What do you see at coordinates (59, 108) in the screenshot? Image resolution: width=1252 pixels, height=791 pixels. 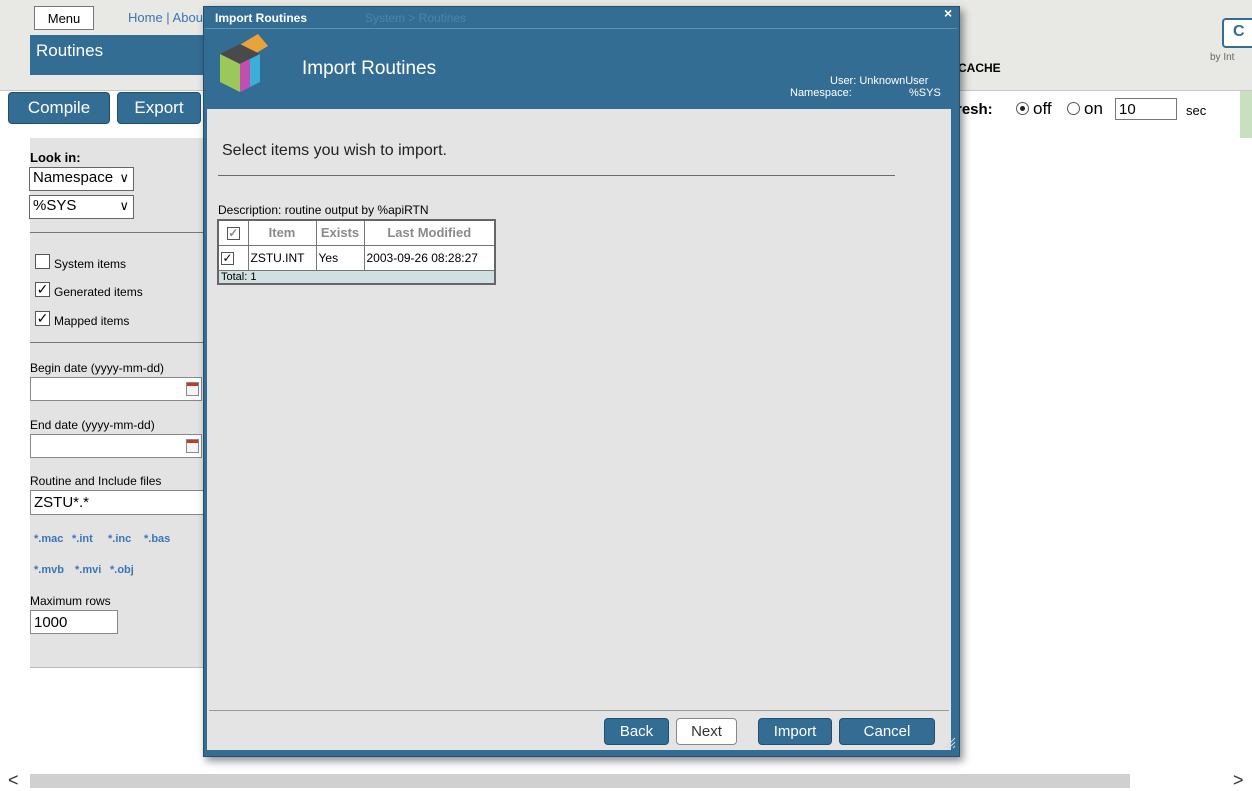 I see `compile-button: Compile` at bounding box center [59, 108].